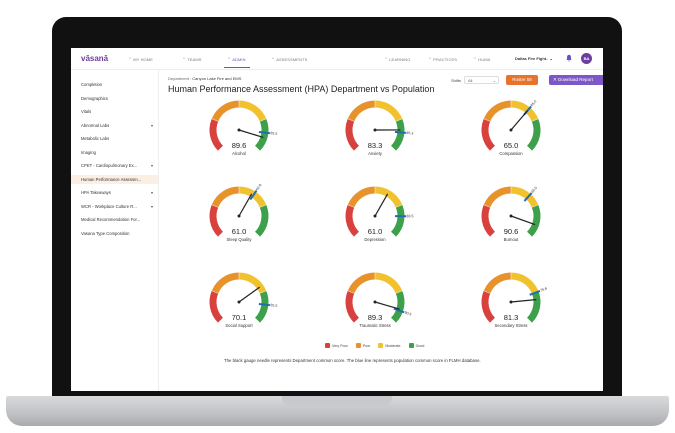 This screenshot has height=433, width=675. Describe the element at coordinates (239, 145) in the screenshot. I see `gauge-score: 89.6` at that location.